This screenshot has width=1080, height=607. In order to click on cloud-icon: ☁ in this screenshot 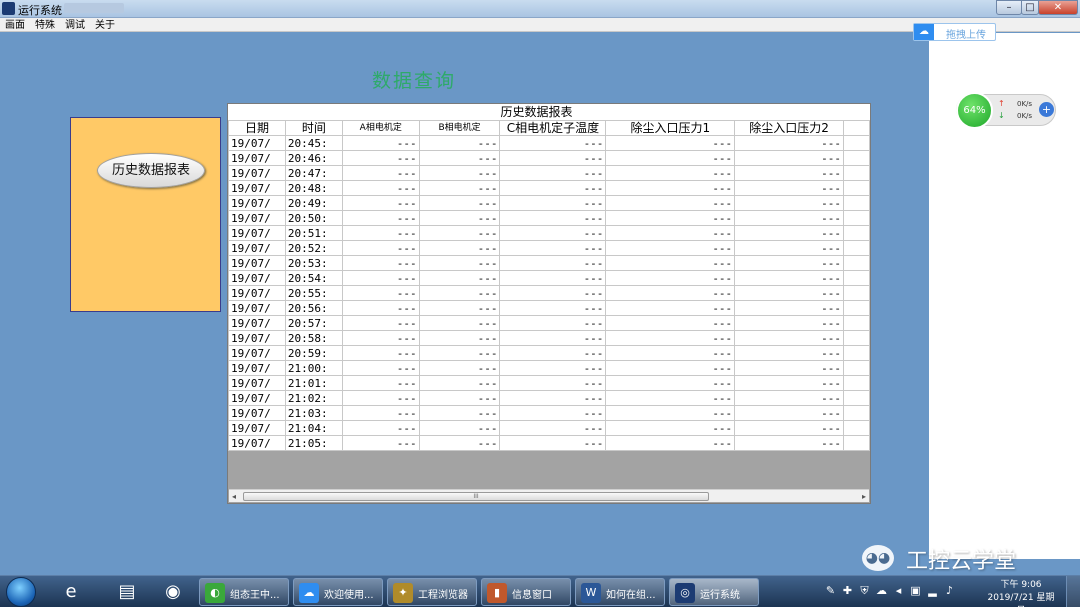, I will do `click(881, 590)`.